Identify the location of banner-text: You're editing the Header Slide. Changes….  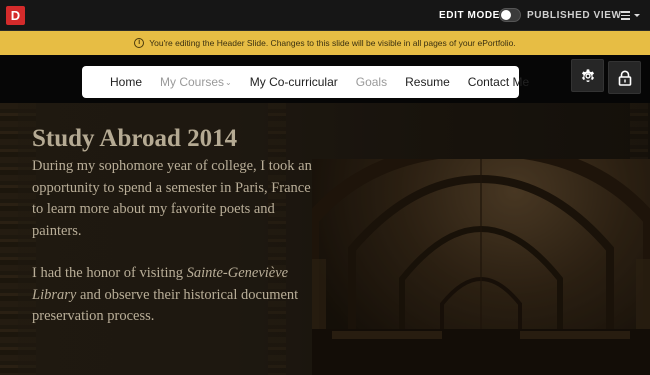
(332, 43).